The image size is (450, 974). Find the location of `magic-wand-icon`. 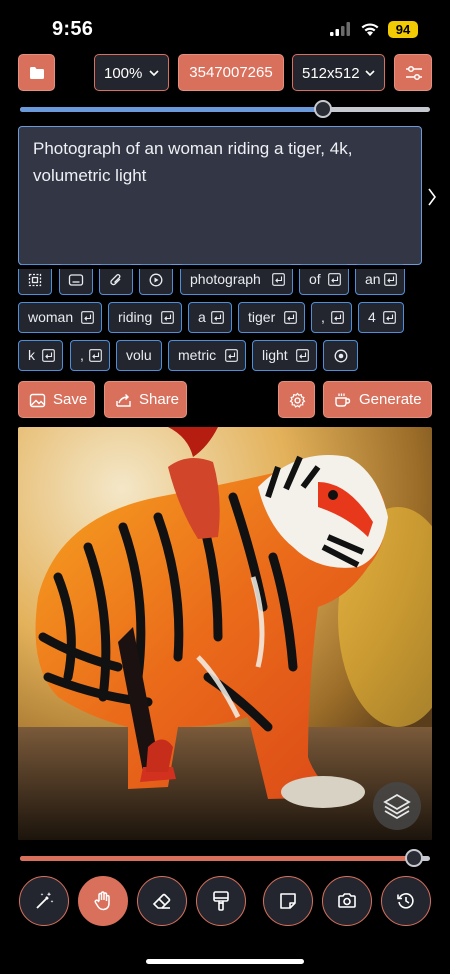

magic-wand-icon is located at coordinates (45, 900).